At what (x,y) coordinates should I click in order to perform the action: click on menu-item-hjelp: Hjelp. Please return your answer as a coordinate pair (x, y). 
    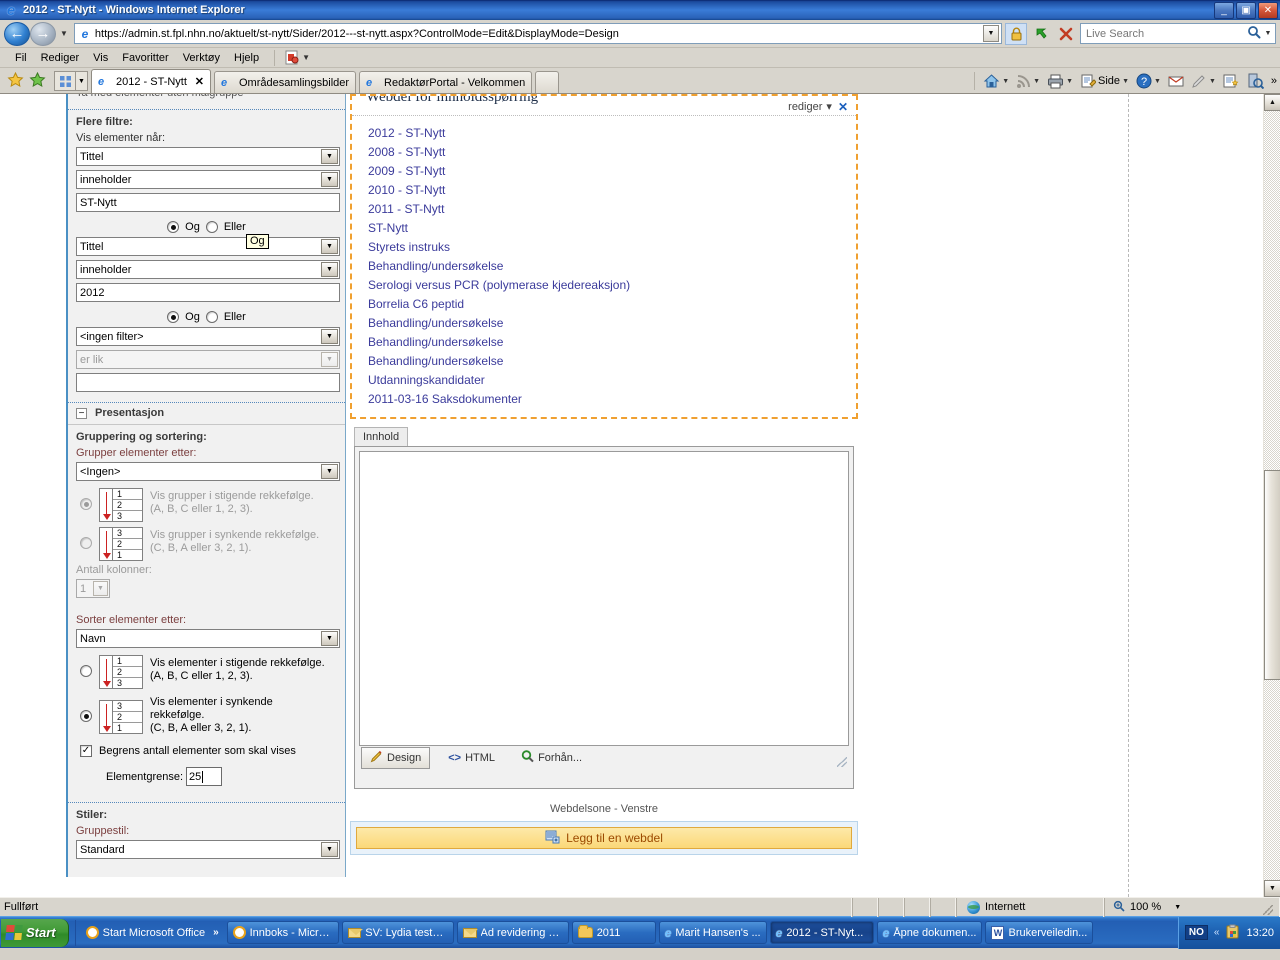
    Looking at the image, I should click on (246, 58).